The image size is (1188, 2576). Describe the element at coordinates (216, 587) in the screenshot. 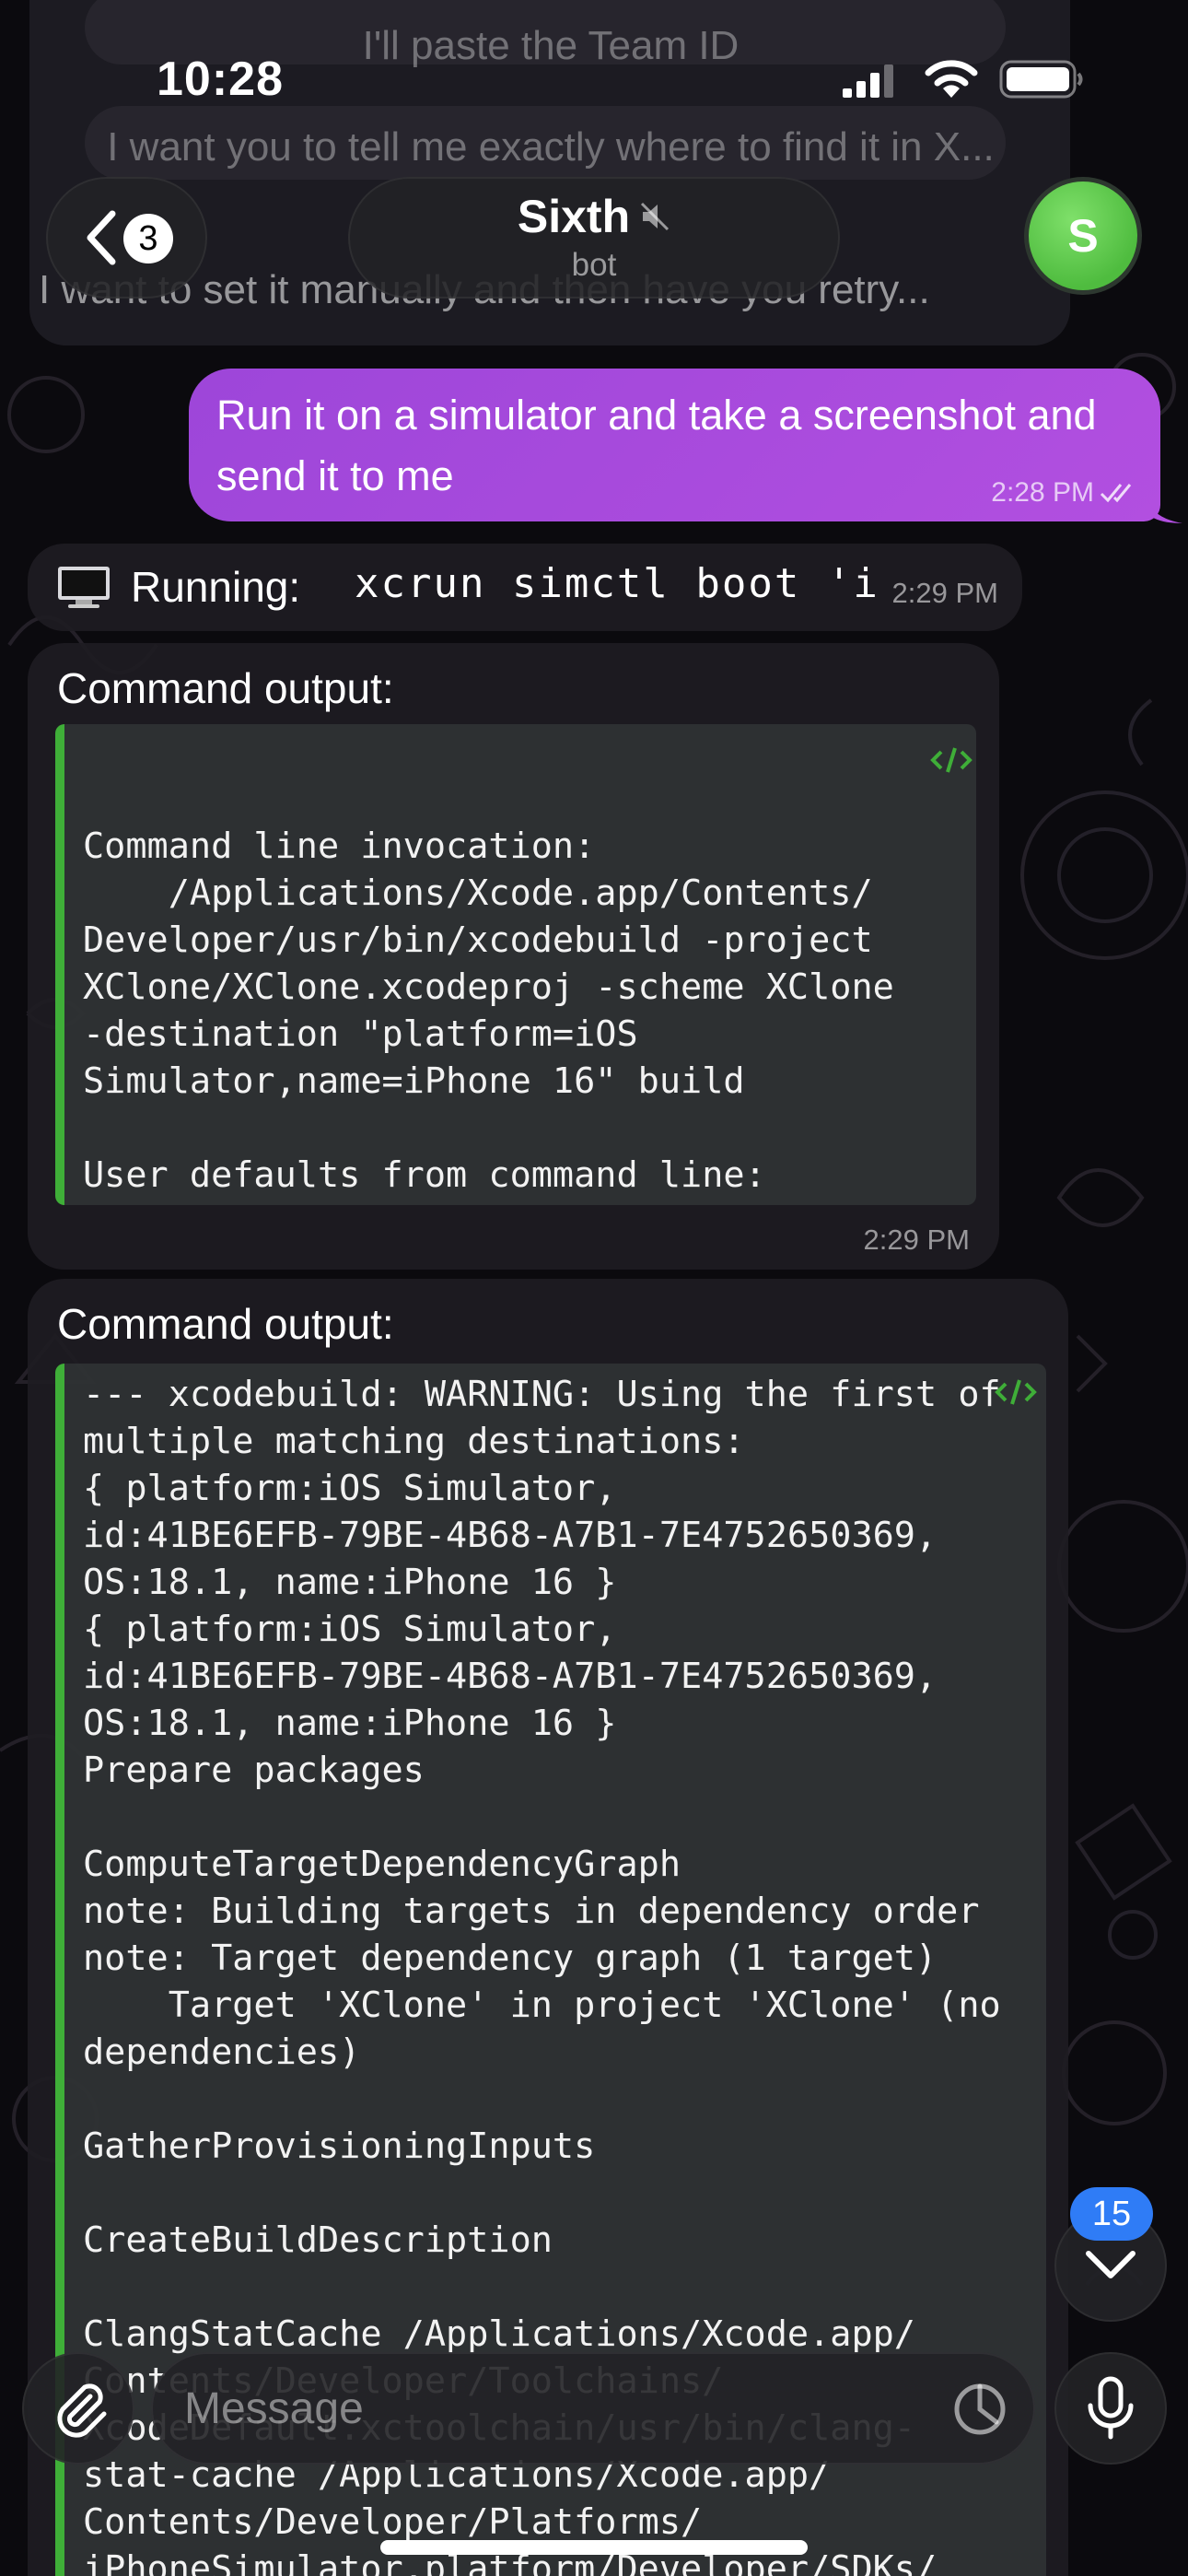

I see `running-label: Running:` at that location.